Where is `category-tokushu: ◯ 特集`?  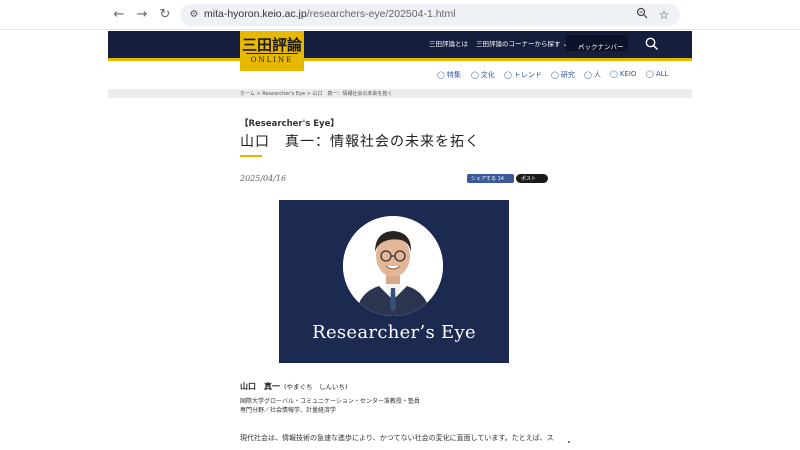 category-tokushu: ◯ 特集 is located at coordinates (449, 75).